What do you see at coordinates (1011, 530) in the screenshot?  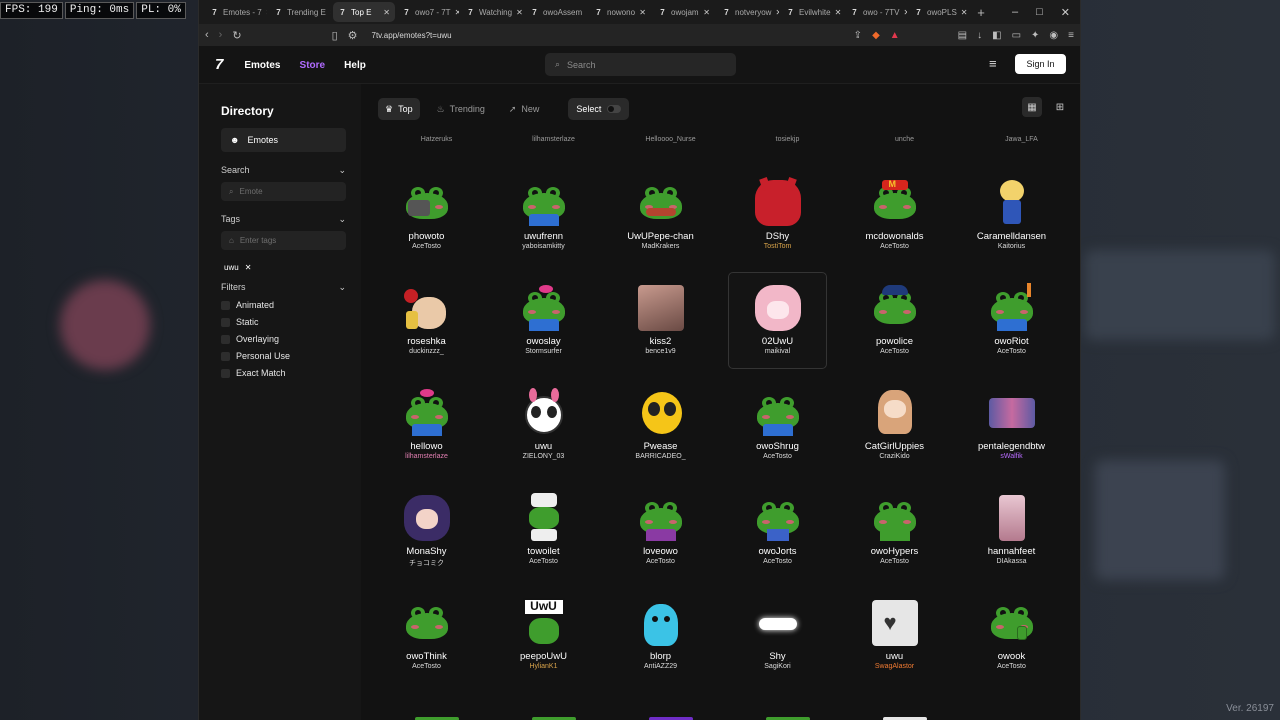 I see `emote-card: hannahfeet DIAkassa` at bounding box center [1011, 530].